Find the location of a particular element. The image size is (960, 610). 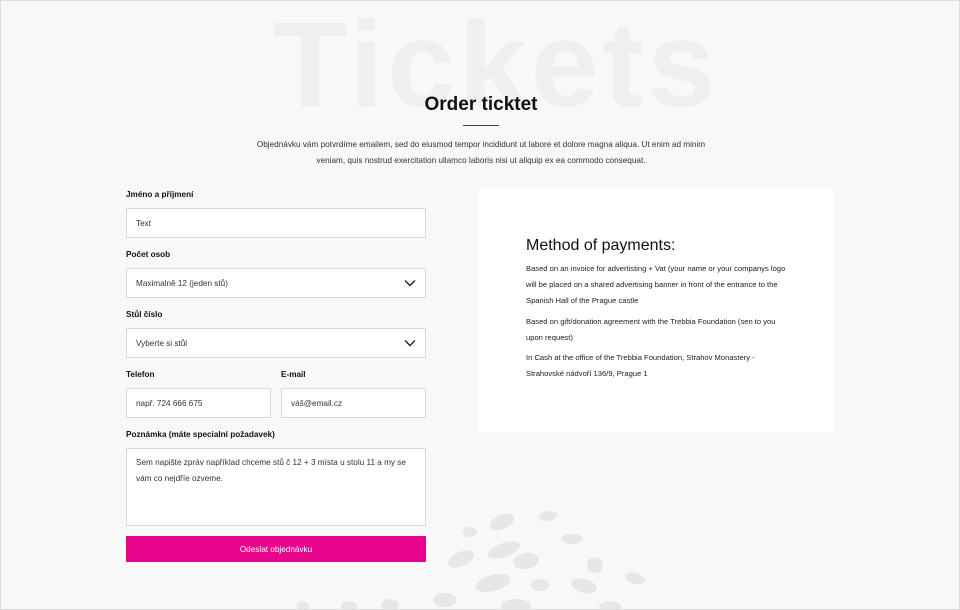

name-field: Text is located at coordinates (276, 223).